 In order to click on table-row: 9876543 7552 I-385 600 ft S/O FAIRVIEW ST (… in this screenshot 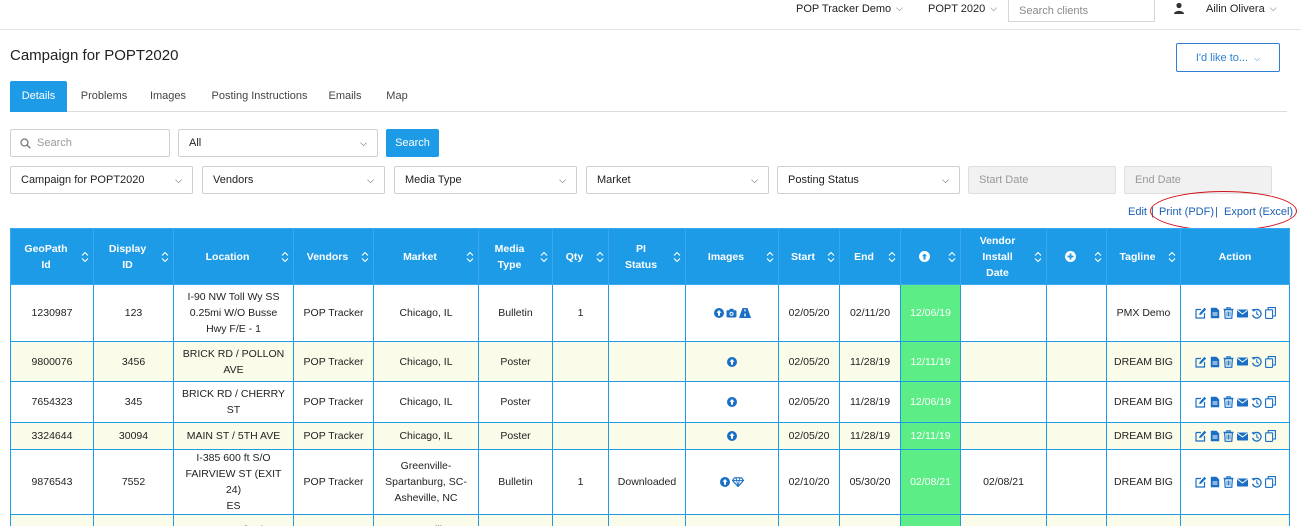, I will do `click(650, 482)`.